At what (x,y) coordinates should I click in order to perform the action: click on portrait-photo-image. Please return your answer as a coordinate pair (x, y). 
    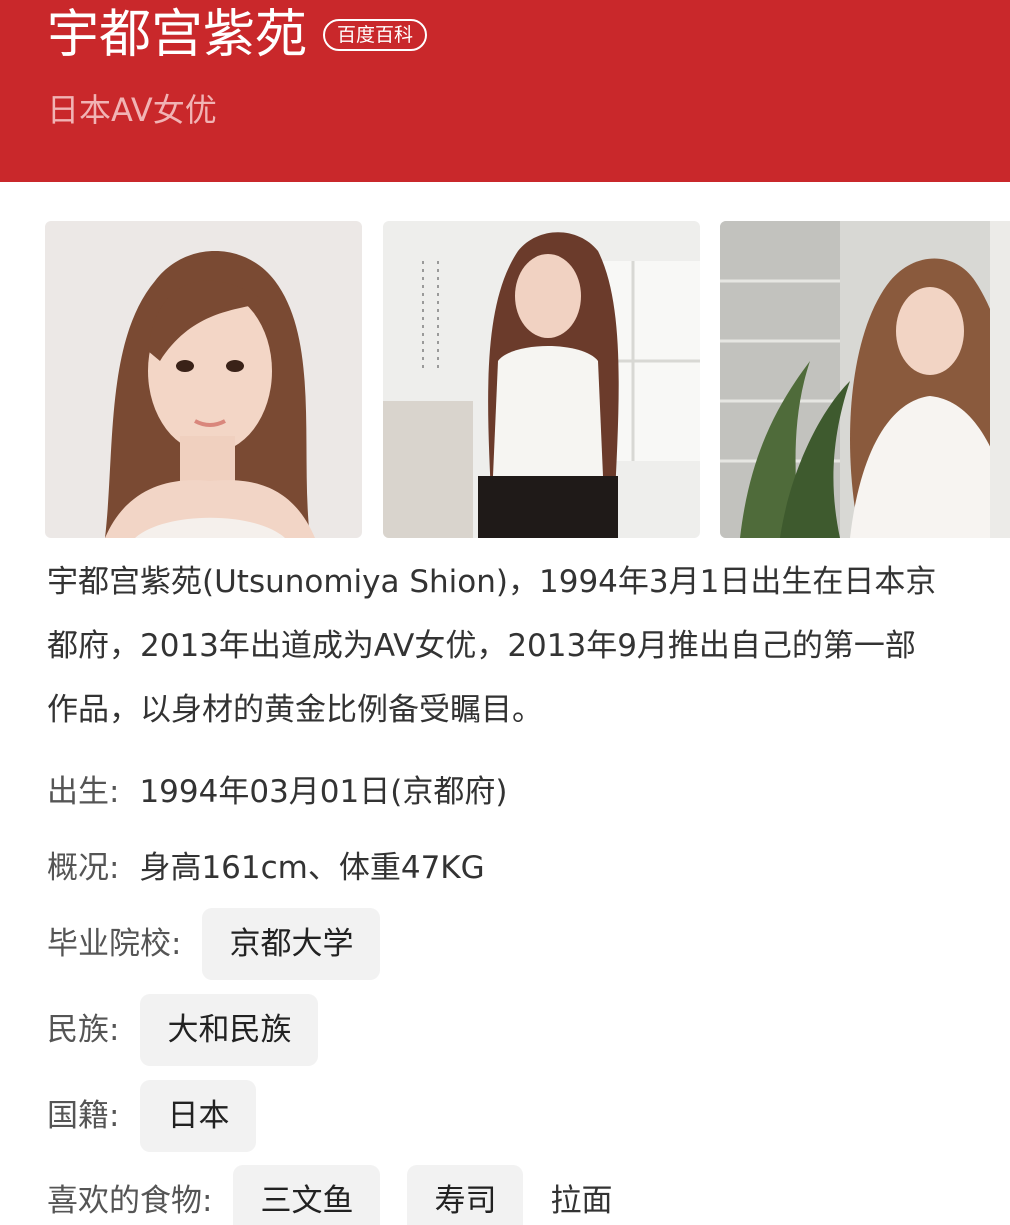
    Looking at the image, I should click on (203, 379).